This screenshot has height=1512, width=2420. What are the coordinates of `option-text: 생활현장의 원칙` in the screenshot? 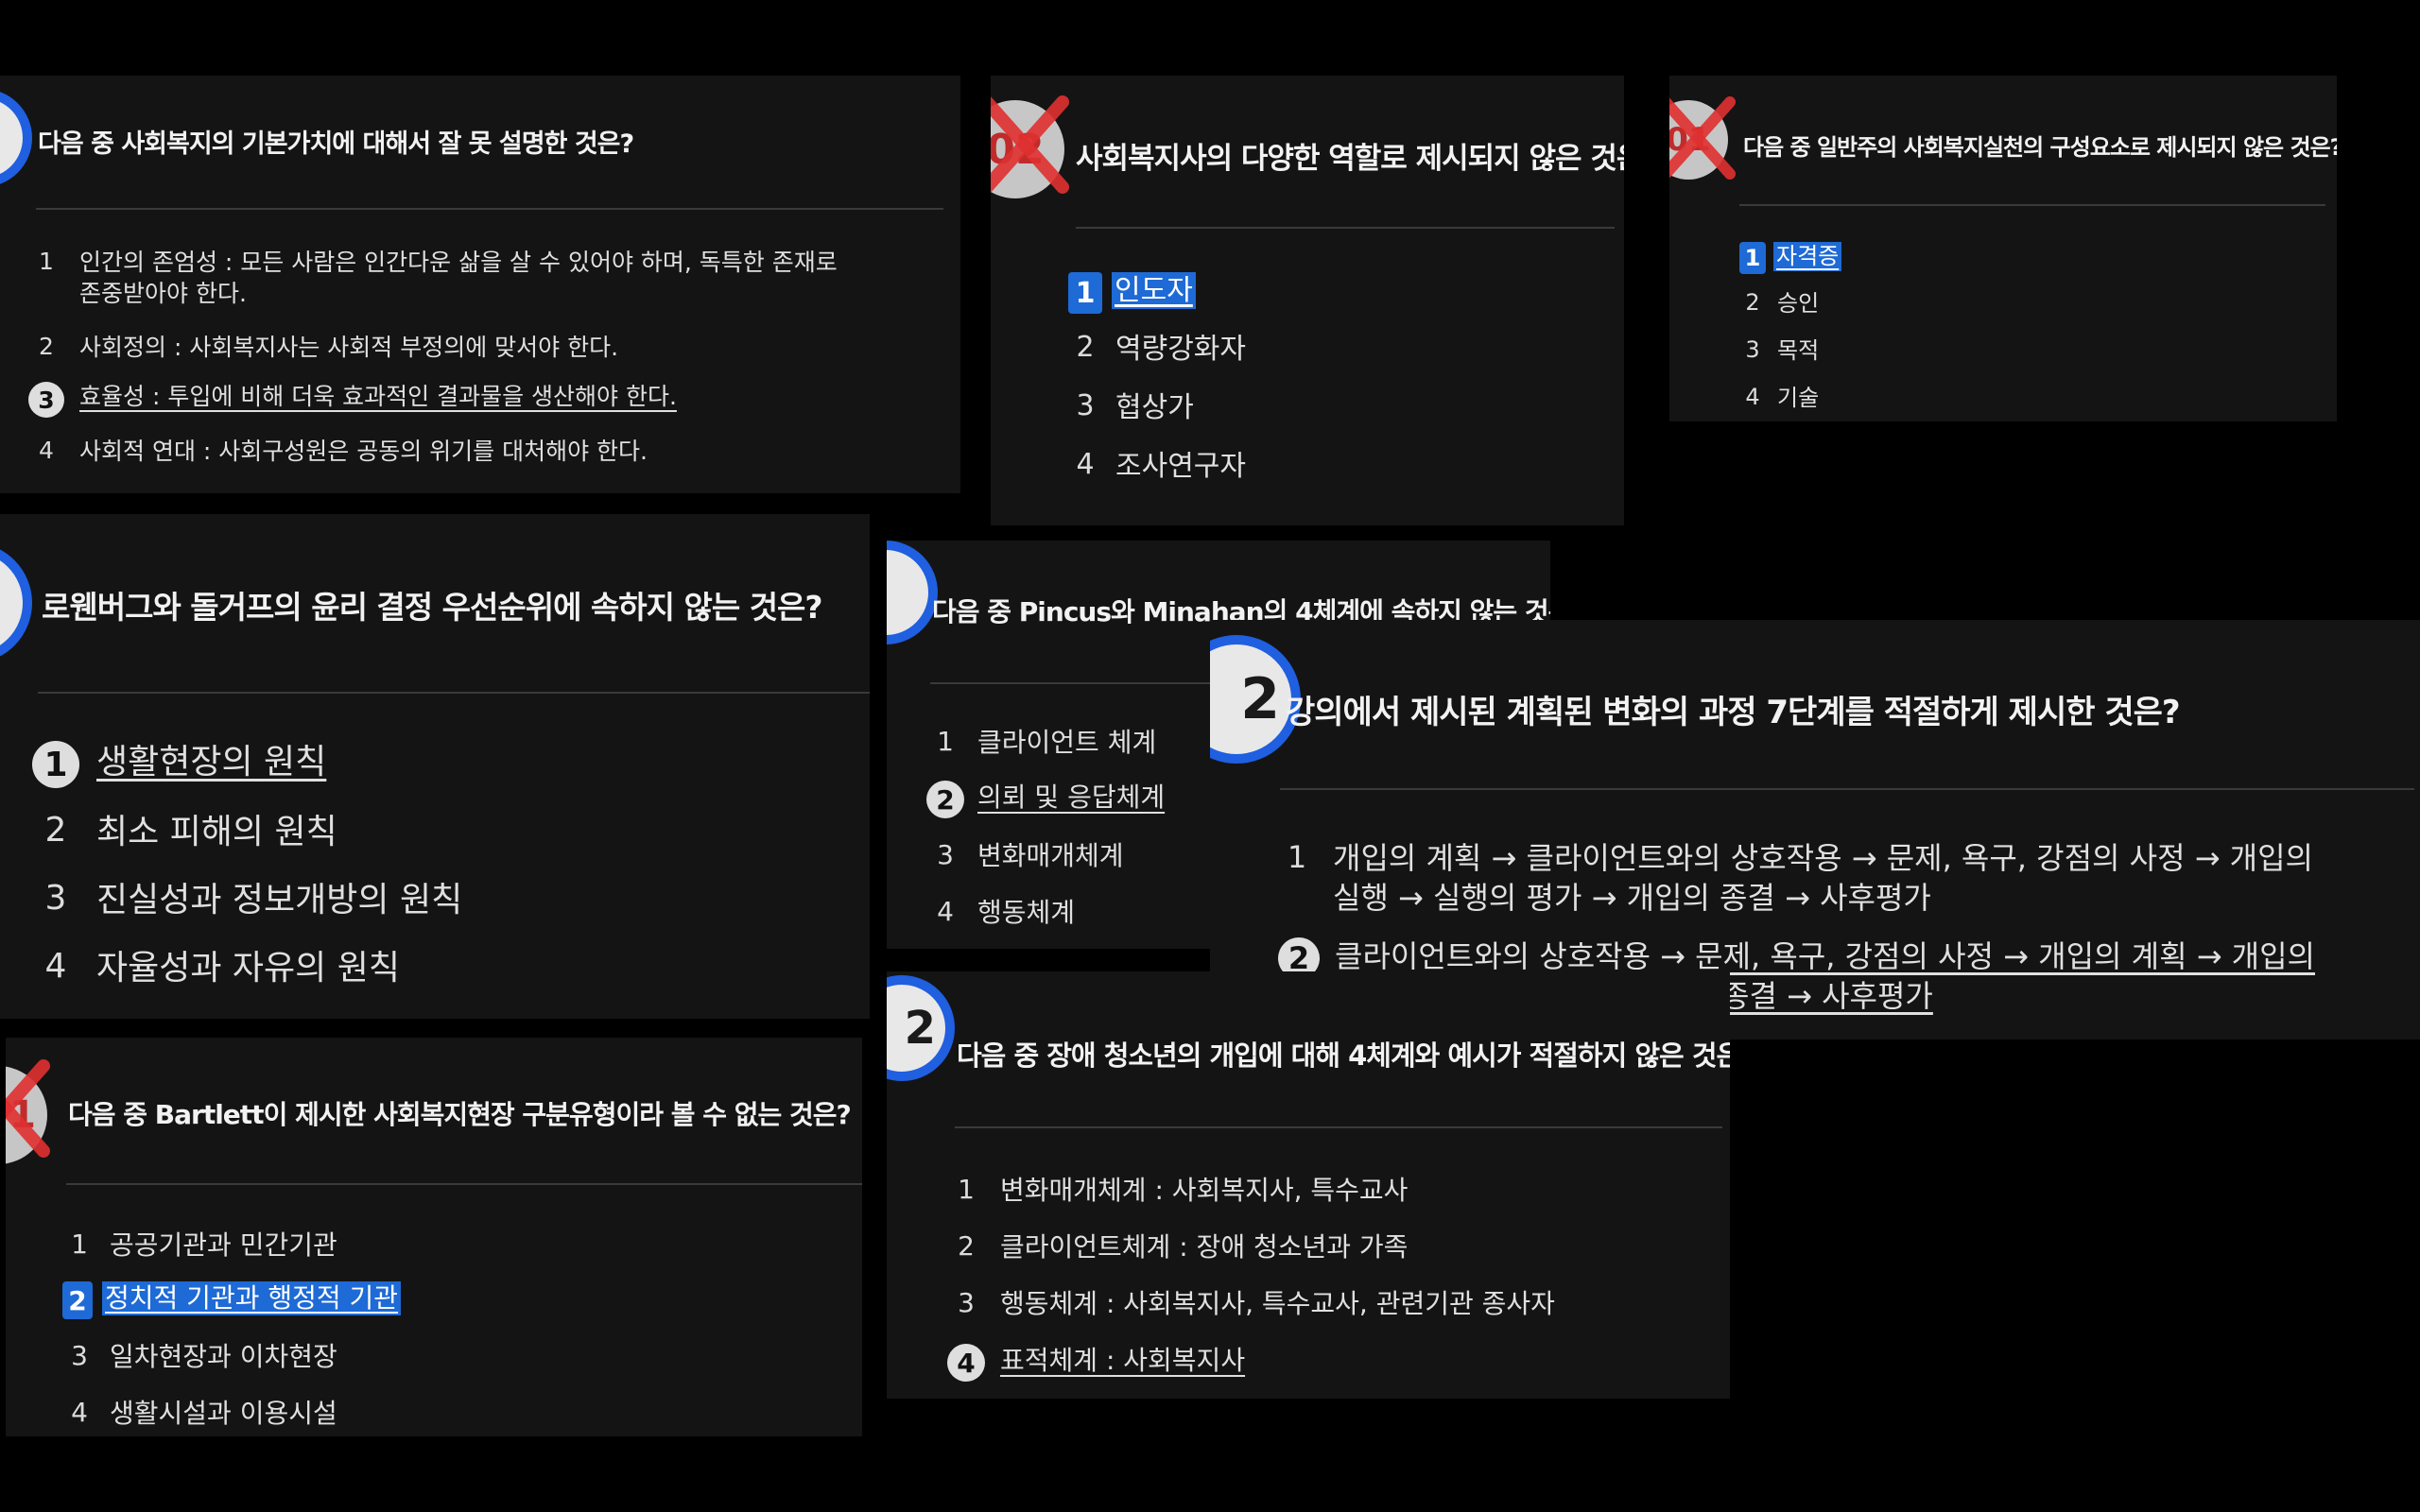 It's located at (211, 762).